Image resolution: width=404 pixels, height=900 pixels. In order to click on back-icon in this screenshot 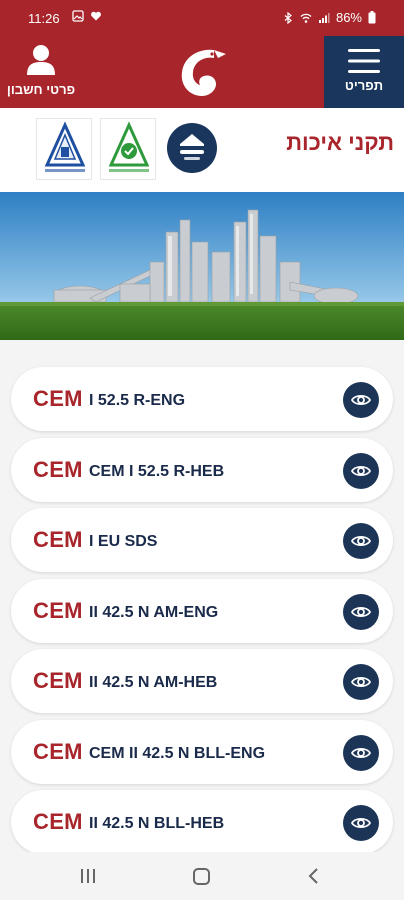, I will do `click(313, 876)`.